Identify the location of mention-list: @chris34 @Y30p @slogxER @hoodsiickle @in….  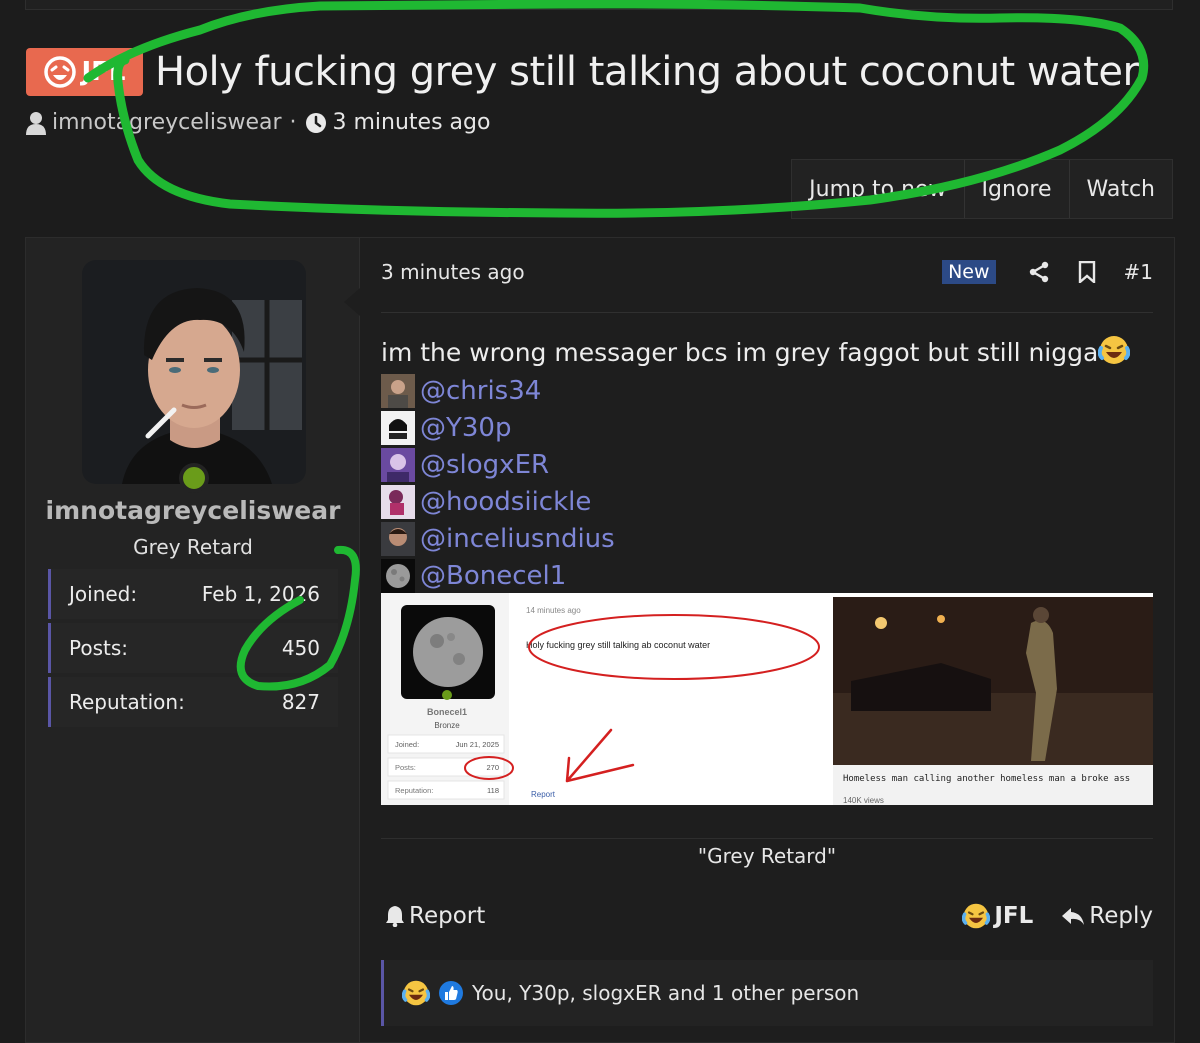
(498, 483).